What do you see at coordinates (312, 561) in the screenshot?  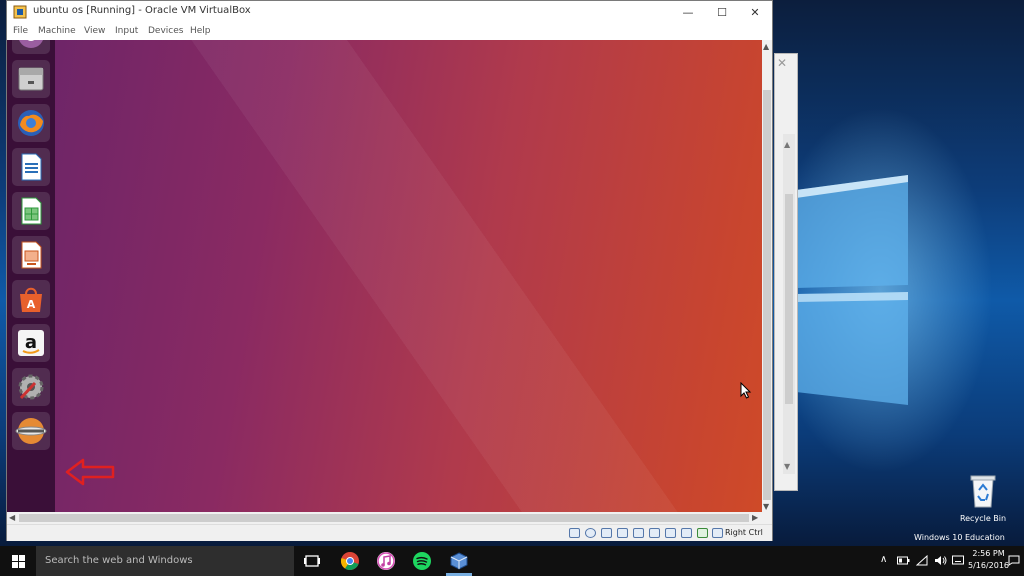 I see `task-view-icon` at bounding box center [312, 561].